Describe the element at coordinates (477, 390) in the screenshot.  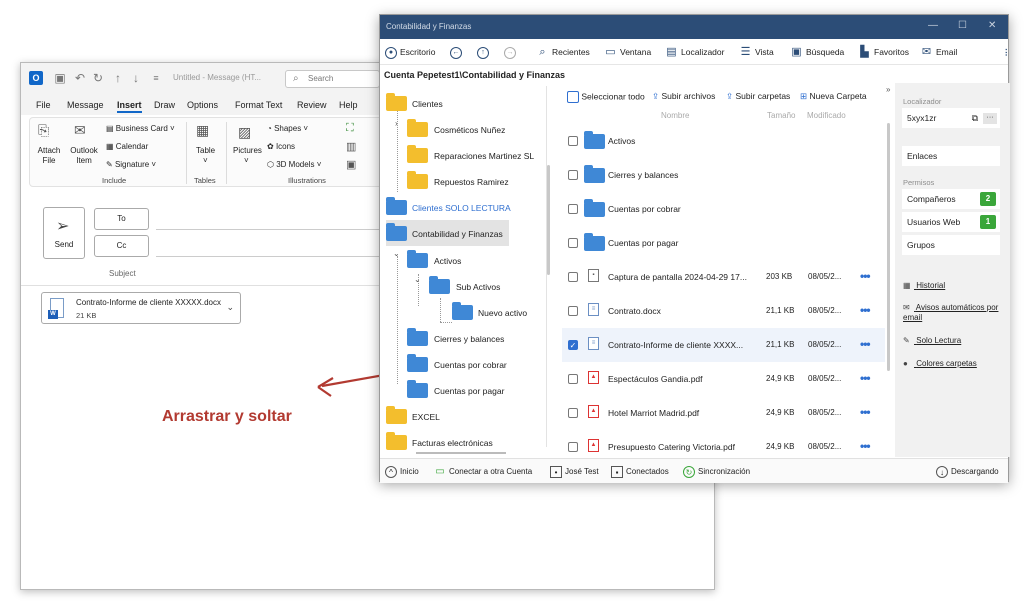
I see `tree-item-cuentas-por-pagar: Cuentas por pagar` at that location.